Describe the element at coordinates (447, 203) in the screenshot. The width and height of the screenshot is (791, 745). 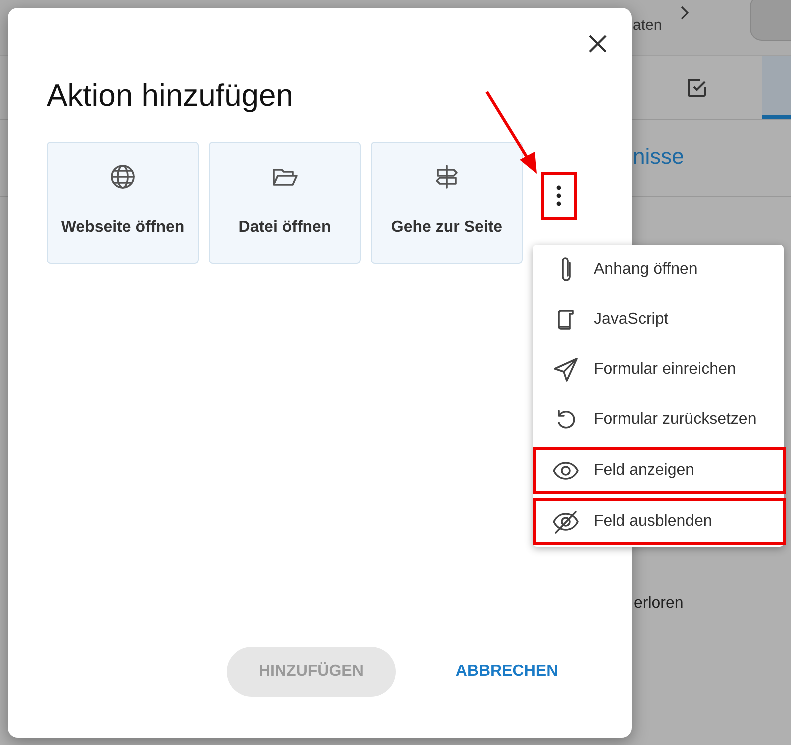
I see `action-card: Gehe zur Seite` at that location.